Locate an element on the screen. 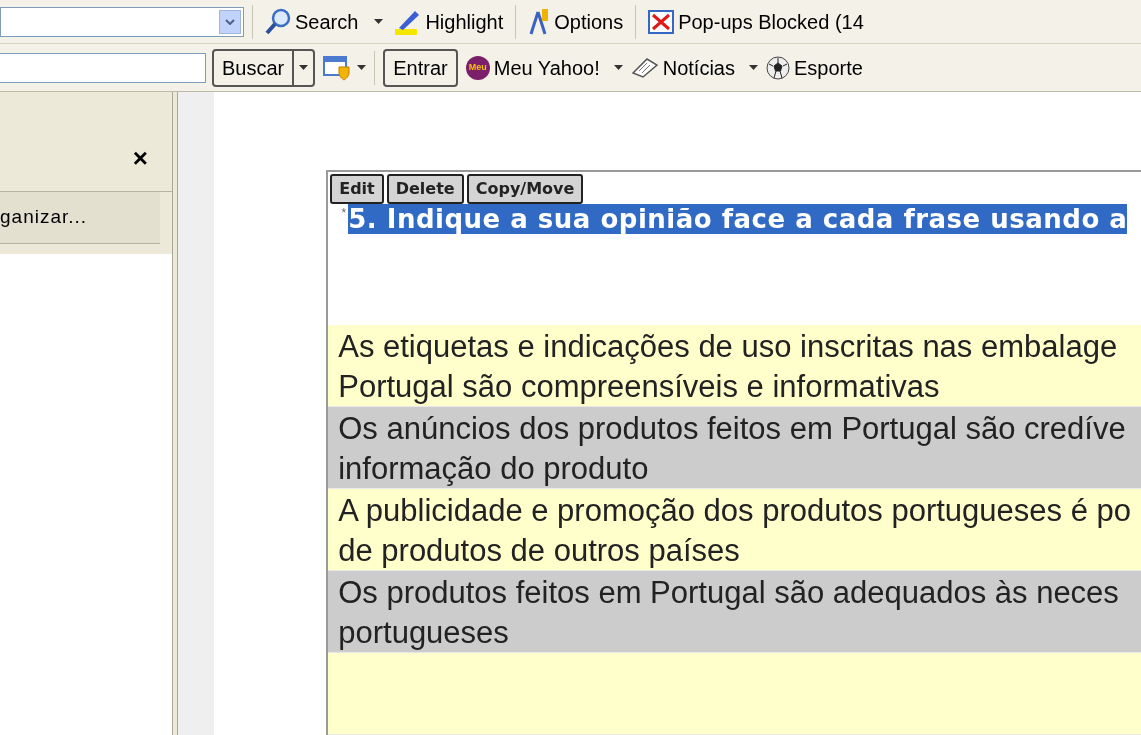 The image size is (1141, 735). toolbar-button: Edit is located at coordinates (357, 189).